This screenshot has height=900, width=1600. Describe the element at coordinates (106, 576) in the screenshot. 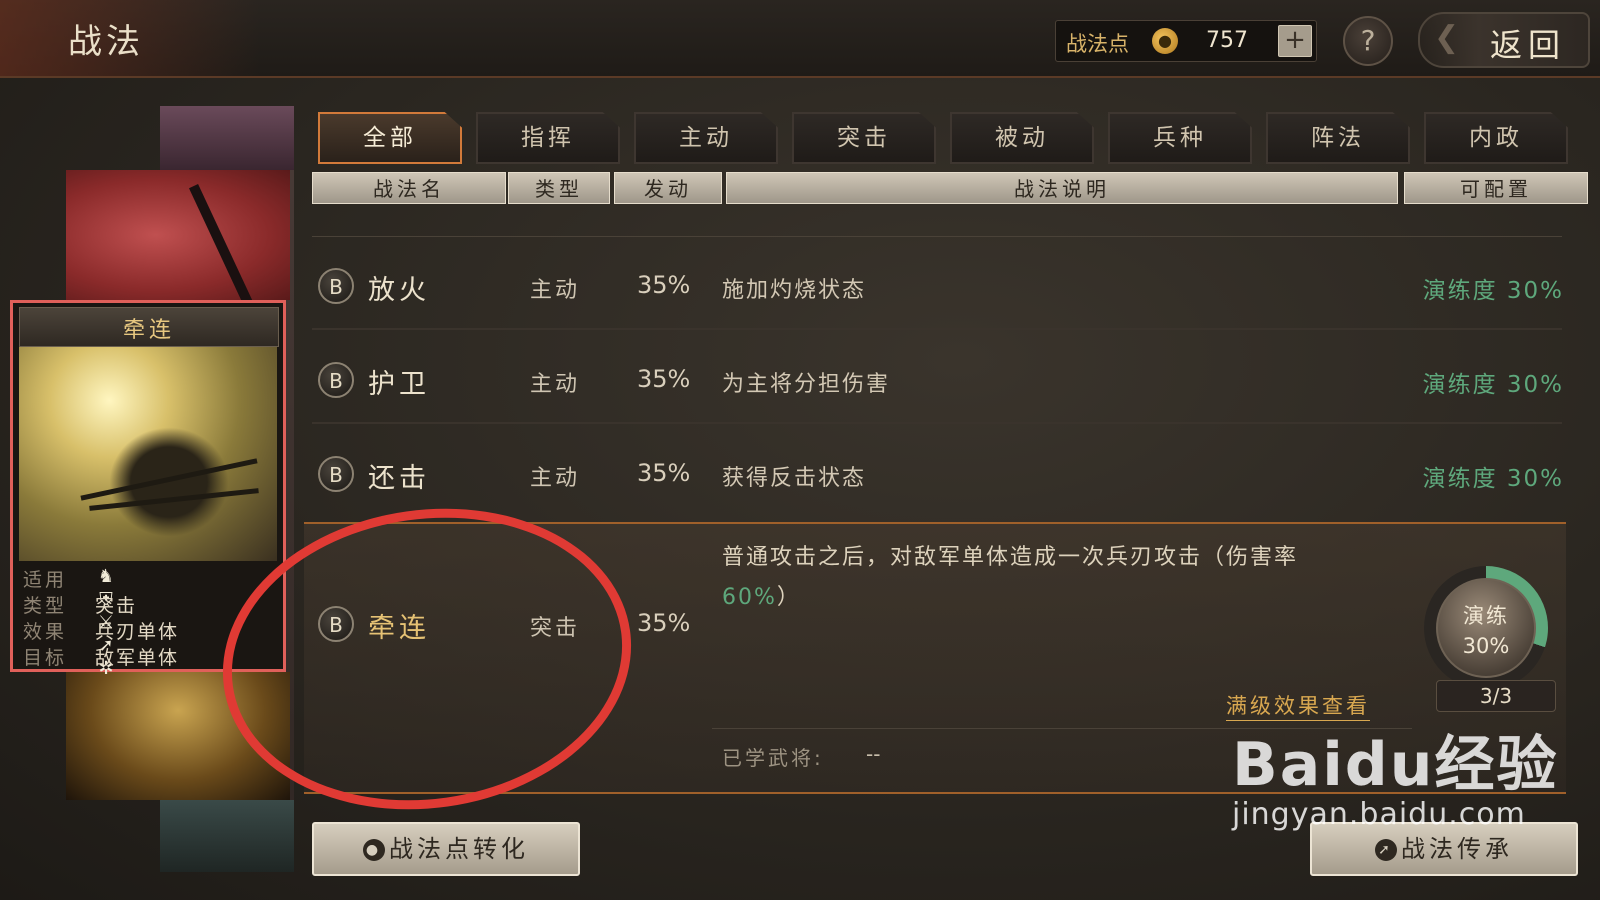

I see `cavalry-icon: ♞` at that location.